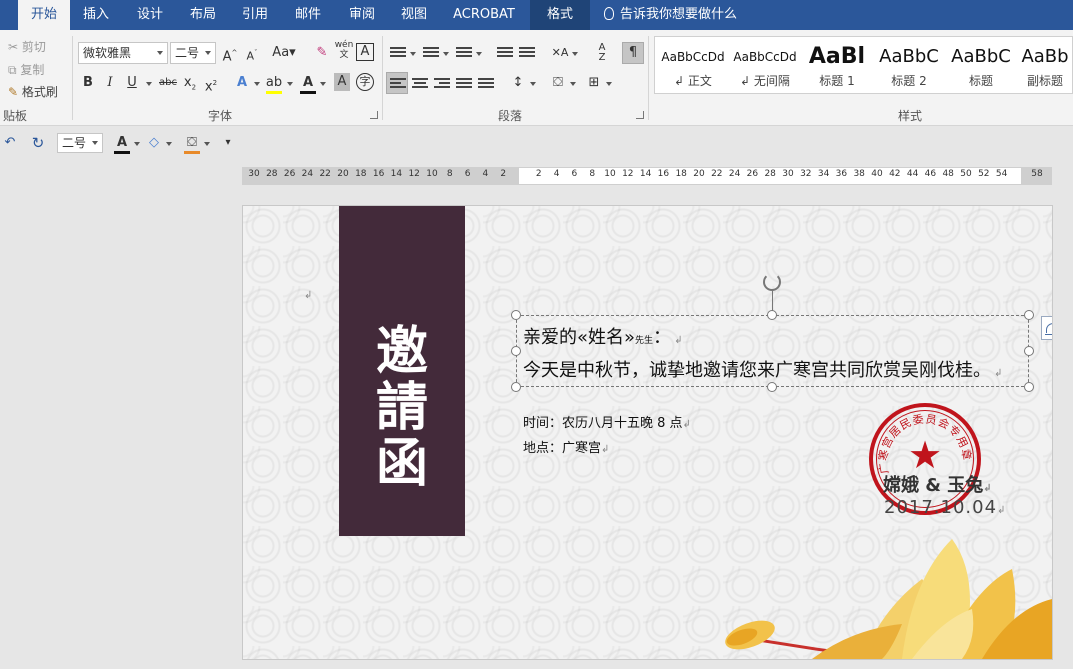 The height and width of the screenshot is (669, 1073). I want to click on char-shading-icon: A, so click(342, 82).